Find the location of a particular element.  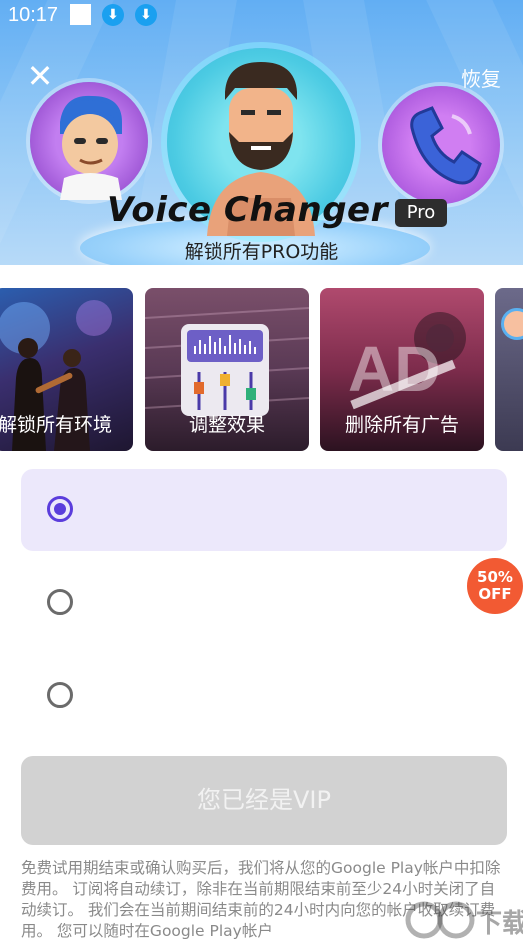

close-button: ✕ is located at coordinates (40, 76).